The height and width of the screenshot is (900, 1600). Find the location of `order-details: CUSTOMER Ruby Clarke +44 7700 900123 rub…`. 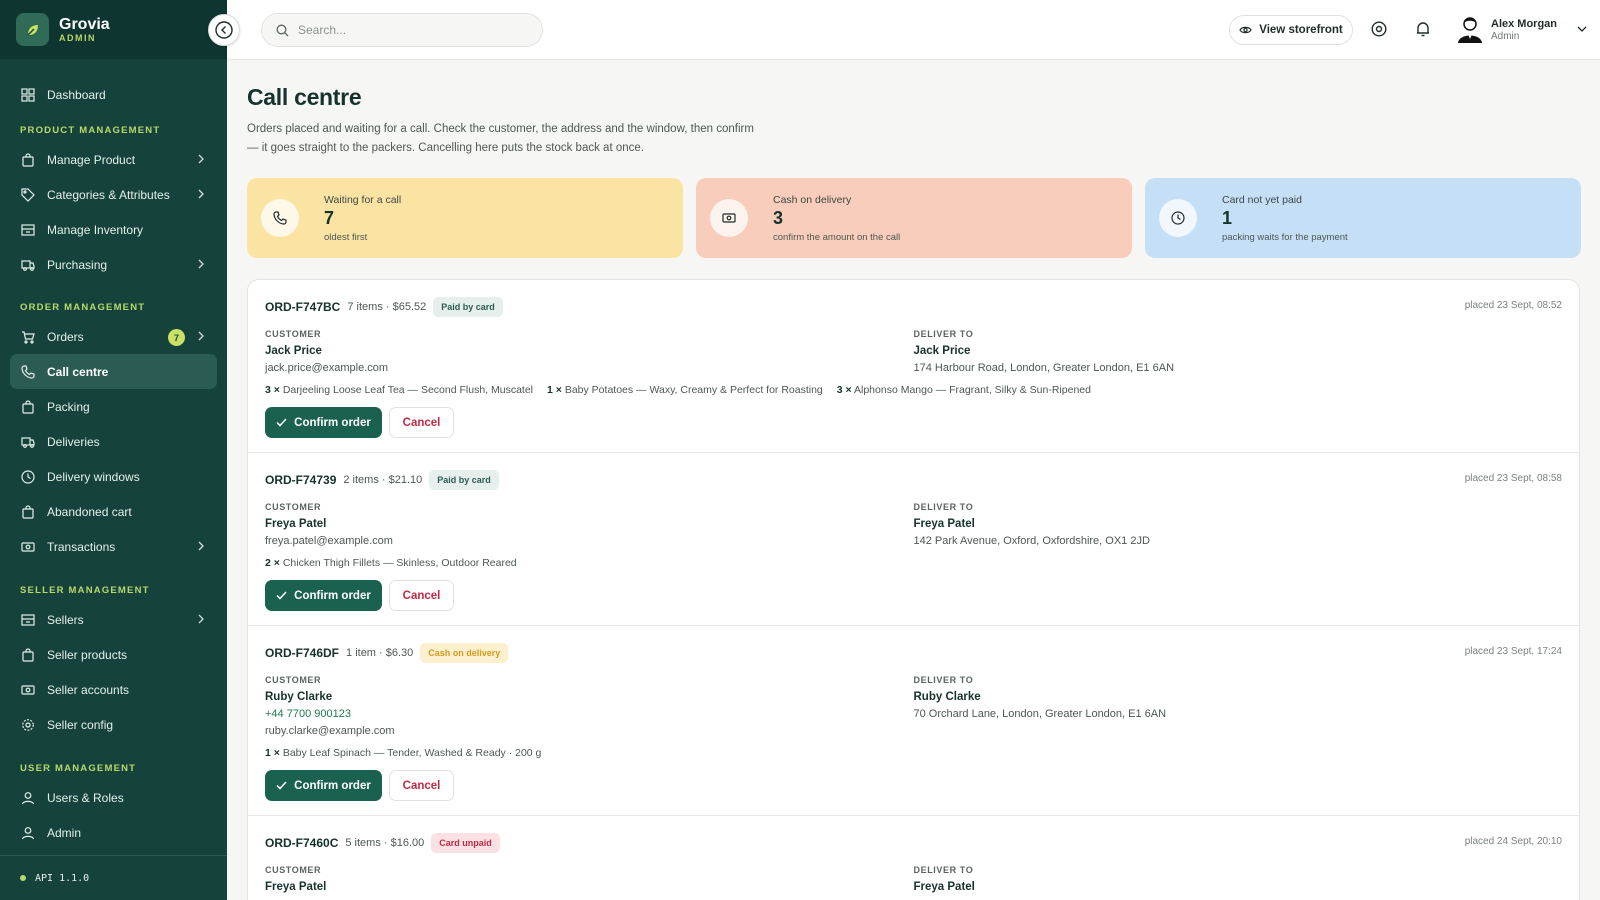

order-details: CUSTOMER Ruby Clarke +44 7700 900123 rub… is located at coordinates (913, 708).